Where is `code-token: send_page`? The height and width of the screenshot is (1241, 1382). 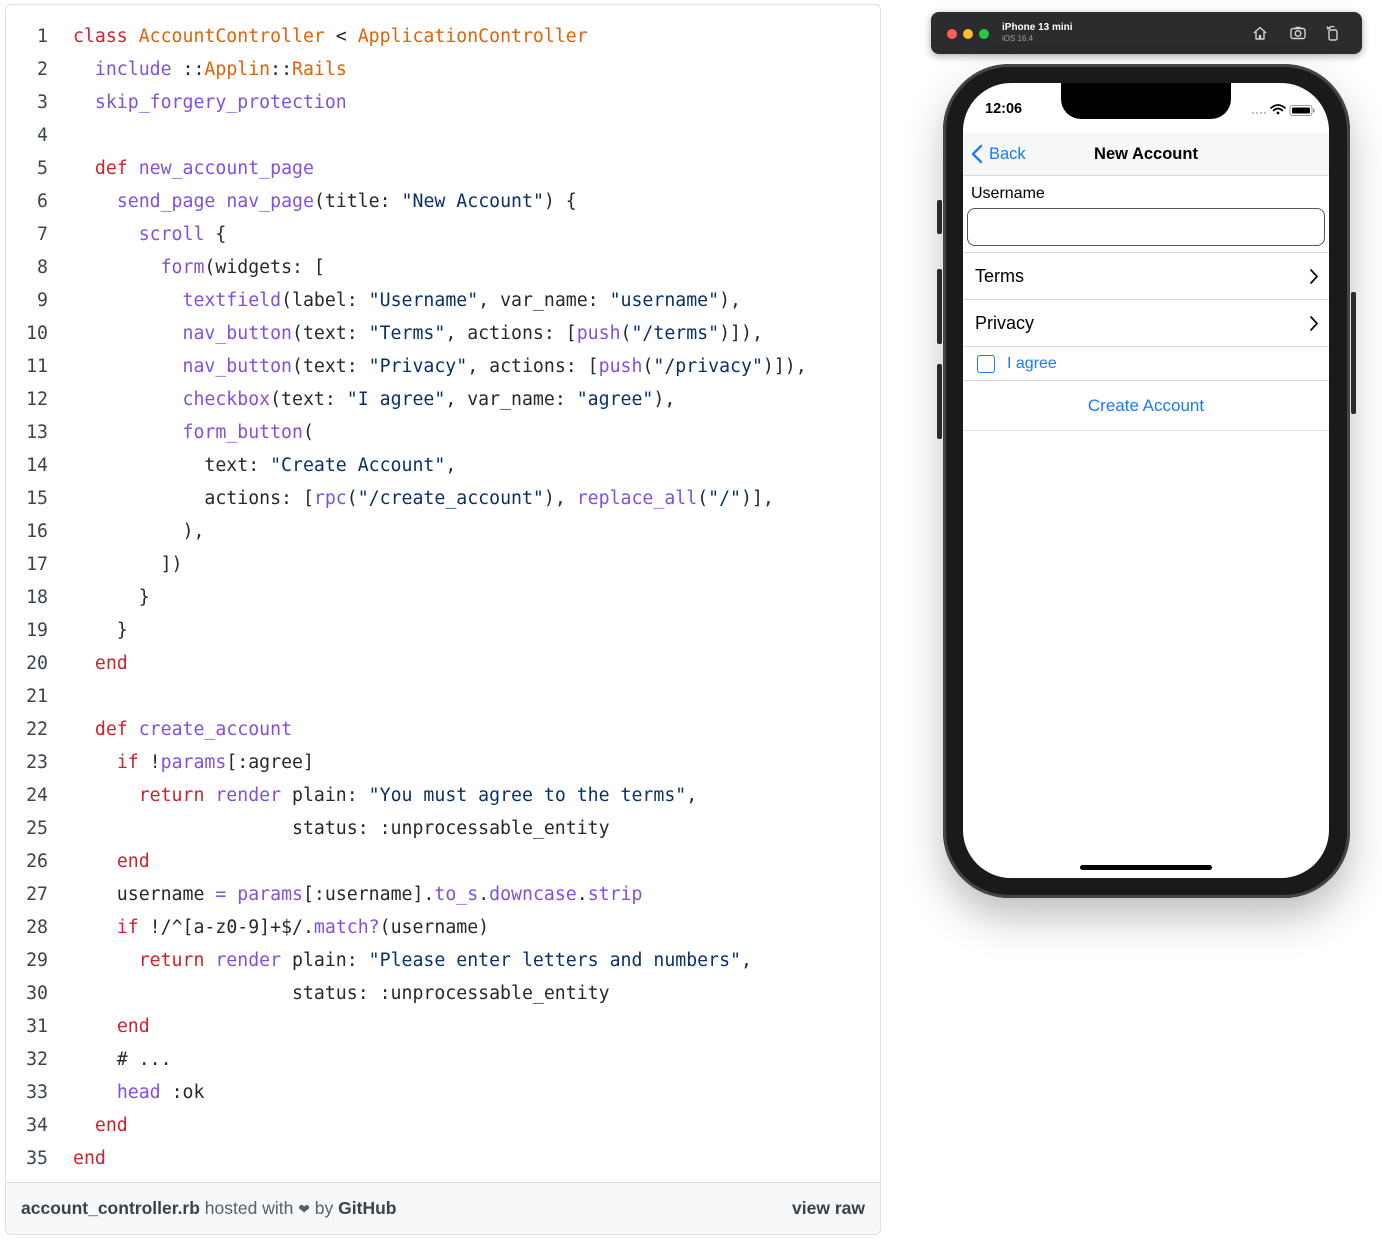
code-token: send_page is located at coordinates (166, 201).